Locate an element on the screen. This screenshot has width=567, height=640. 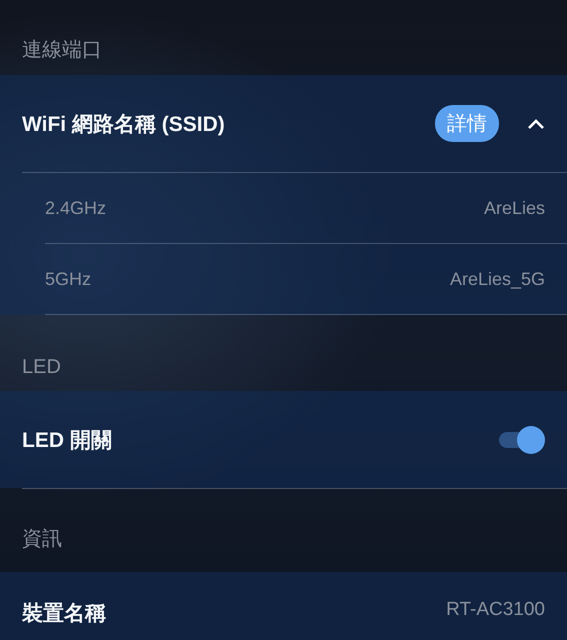
section-header: 連線端口 is located at coordinates (62, 50).